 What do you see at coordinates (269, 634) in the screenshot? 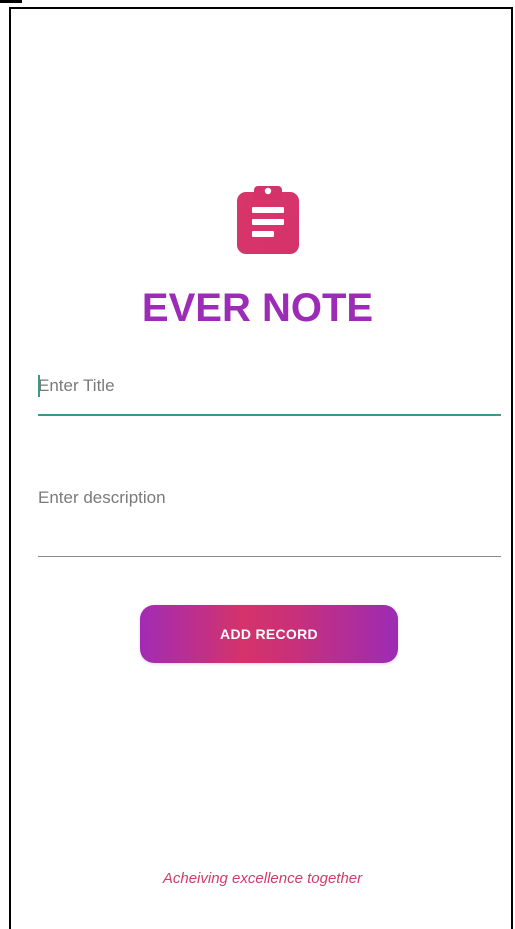
I see `add-record-button: ADD RECORD` at bounding box center [269, 634].